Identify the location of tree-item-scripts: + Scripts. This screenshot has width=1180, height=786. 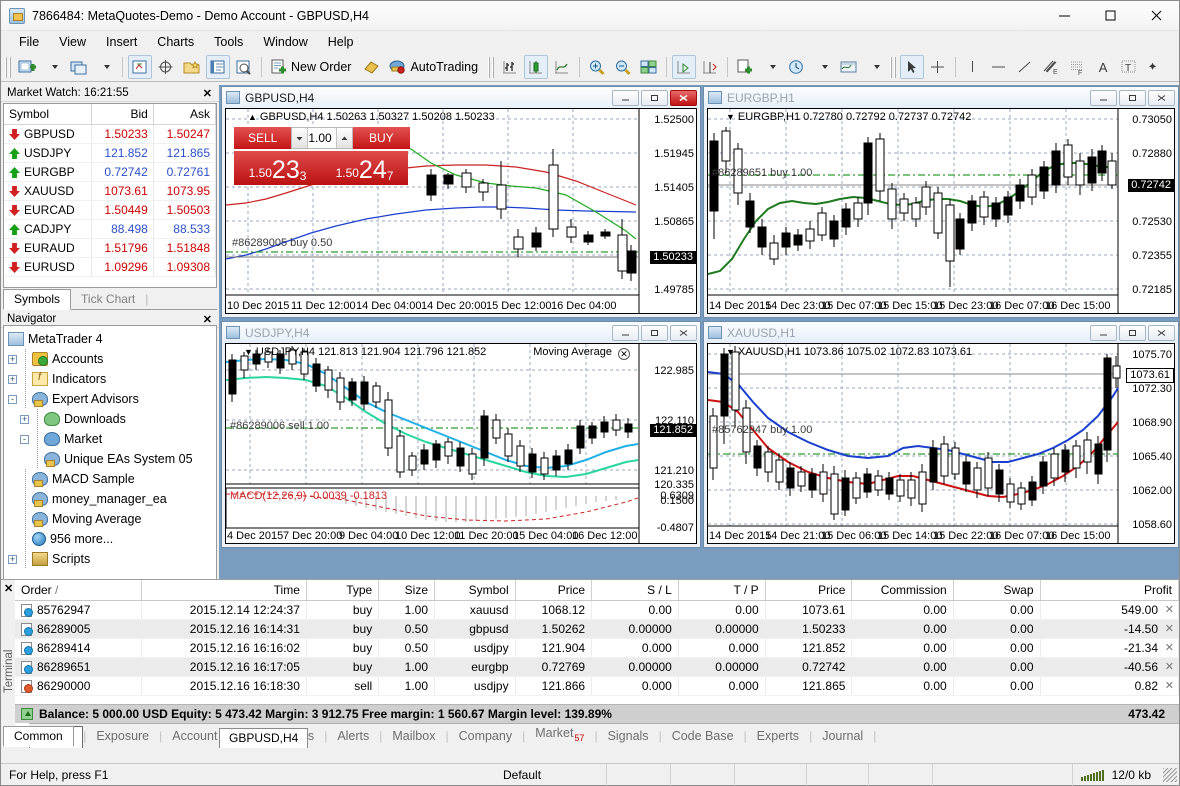
(112, 559).